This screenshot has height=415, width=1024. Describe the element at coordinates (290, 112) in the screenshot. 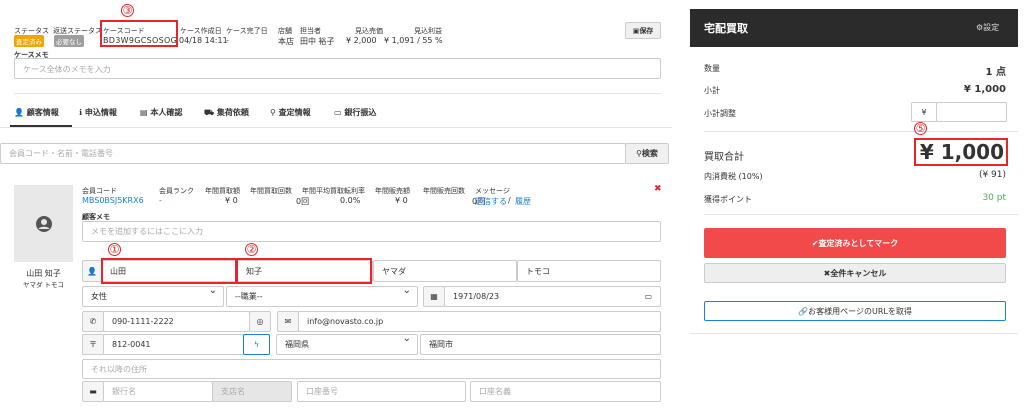

I see `tab-assessment: ⚲ 査定情報` at that location.